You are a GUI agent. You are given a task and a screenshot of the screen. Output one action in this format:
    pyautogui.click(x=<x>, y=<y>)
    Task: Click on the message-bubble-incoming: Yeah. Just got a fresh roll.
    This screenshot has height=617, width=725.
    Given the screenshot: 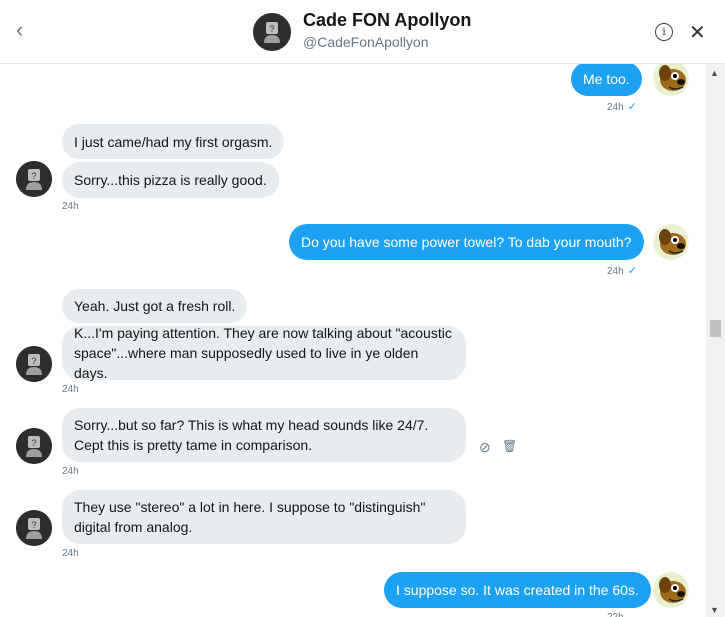 What is the action you would take?
    pyautogui.click(x=155, y=306)
    